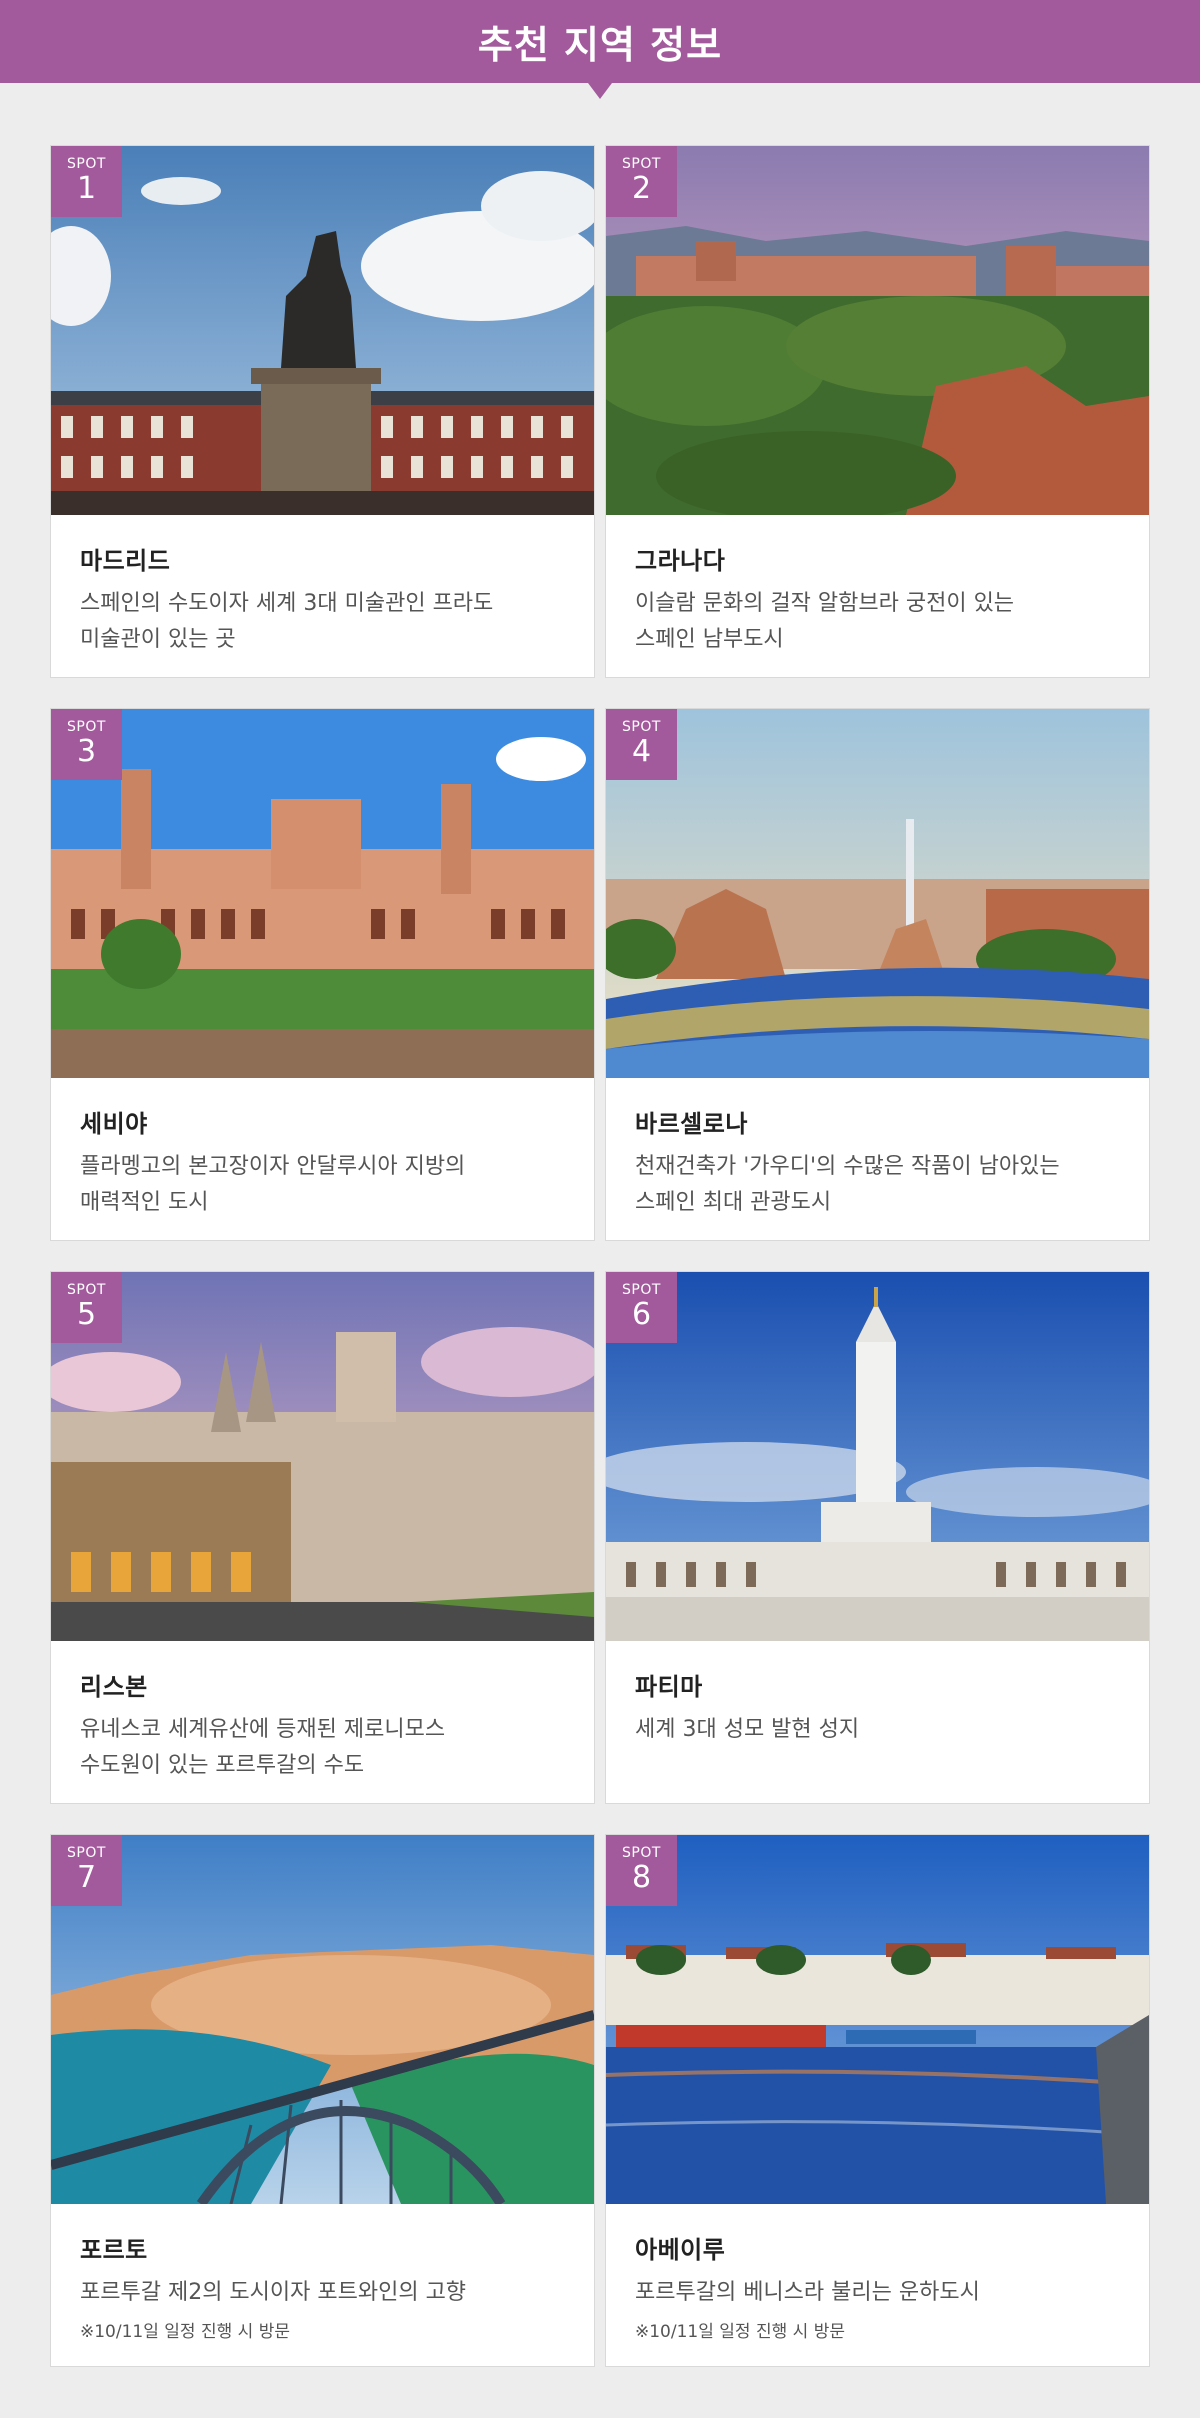  I want to click on spot-description: 이슬람 문화의 걸작 알함브라 궁전이 있는 스페인 남부도시, so click(825, 621).